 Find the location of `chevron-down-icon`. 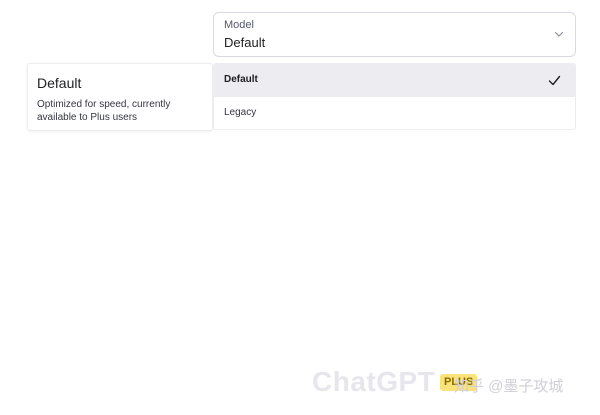

chevron-down-icon is located at coordinates (559, 34).